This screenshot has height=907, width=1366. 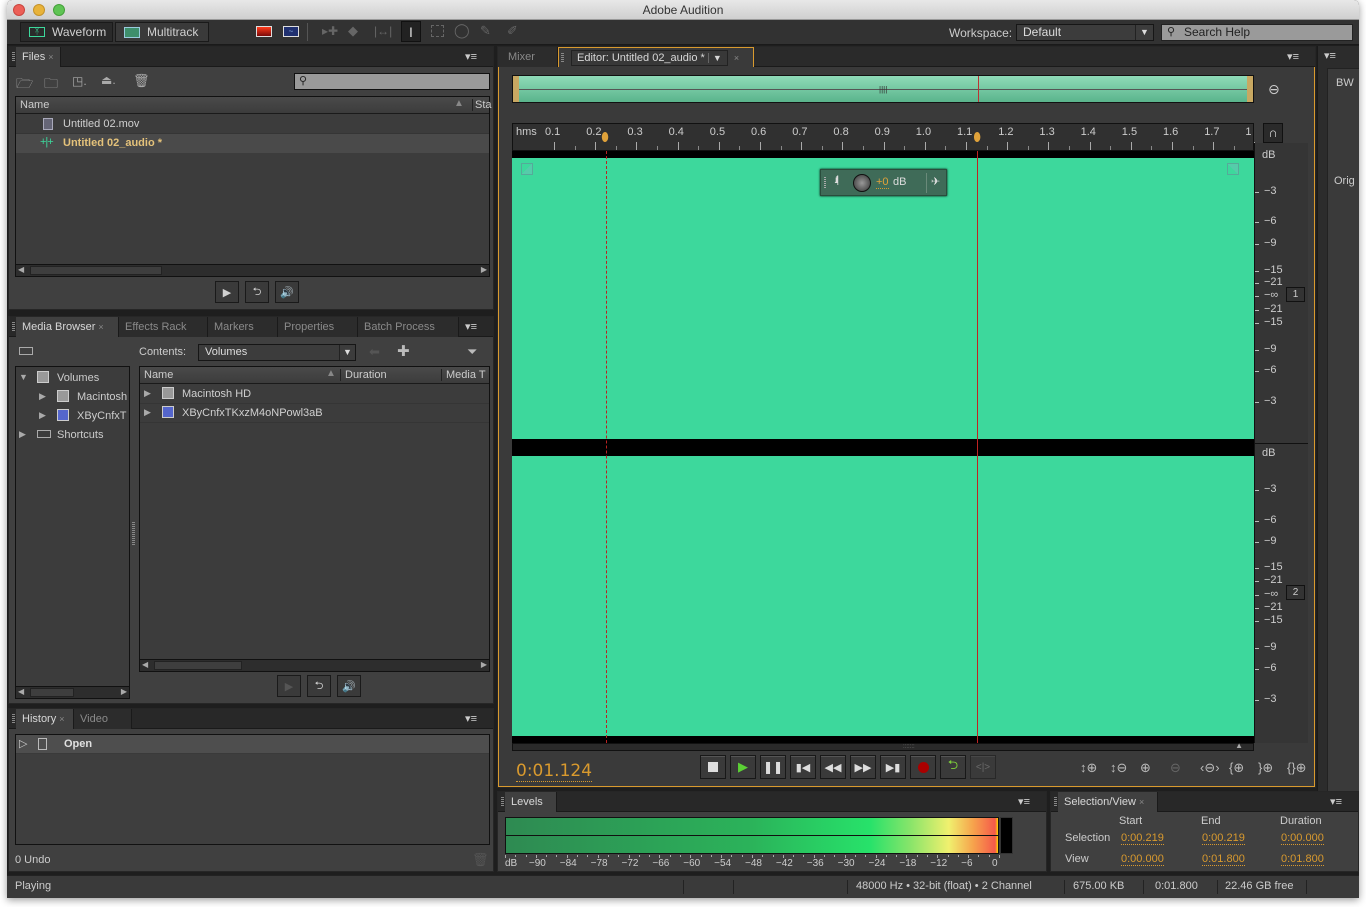 I want to click on tab-batch-process: Batch Process, so click(x=408, y=327).